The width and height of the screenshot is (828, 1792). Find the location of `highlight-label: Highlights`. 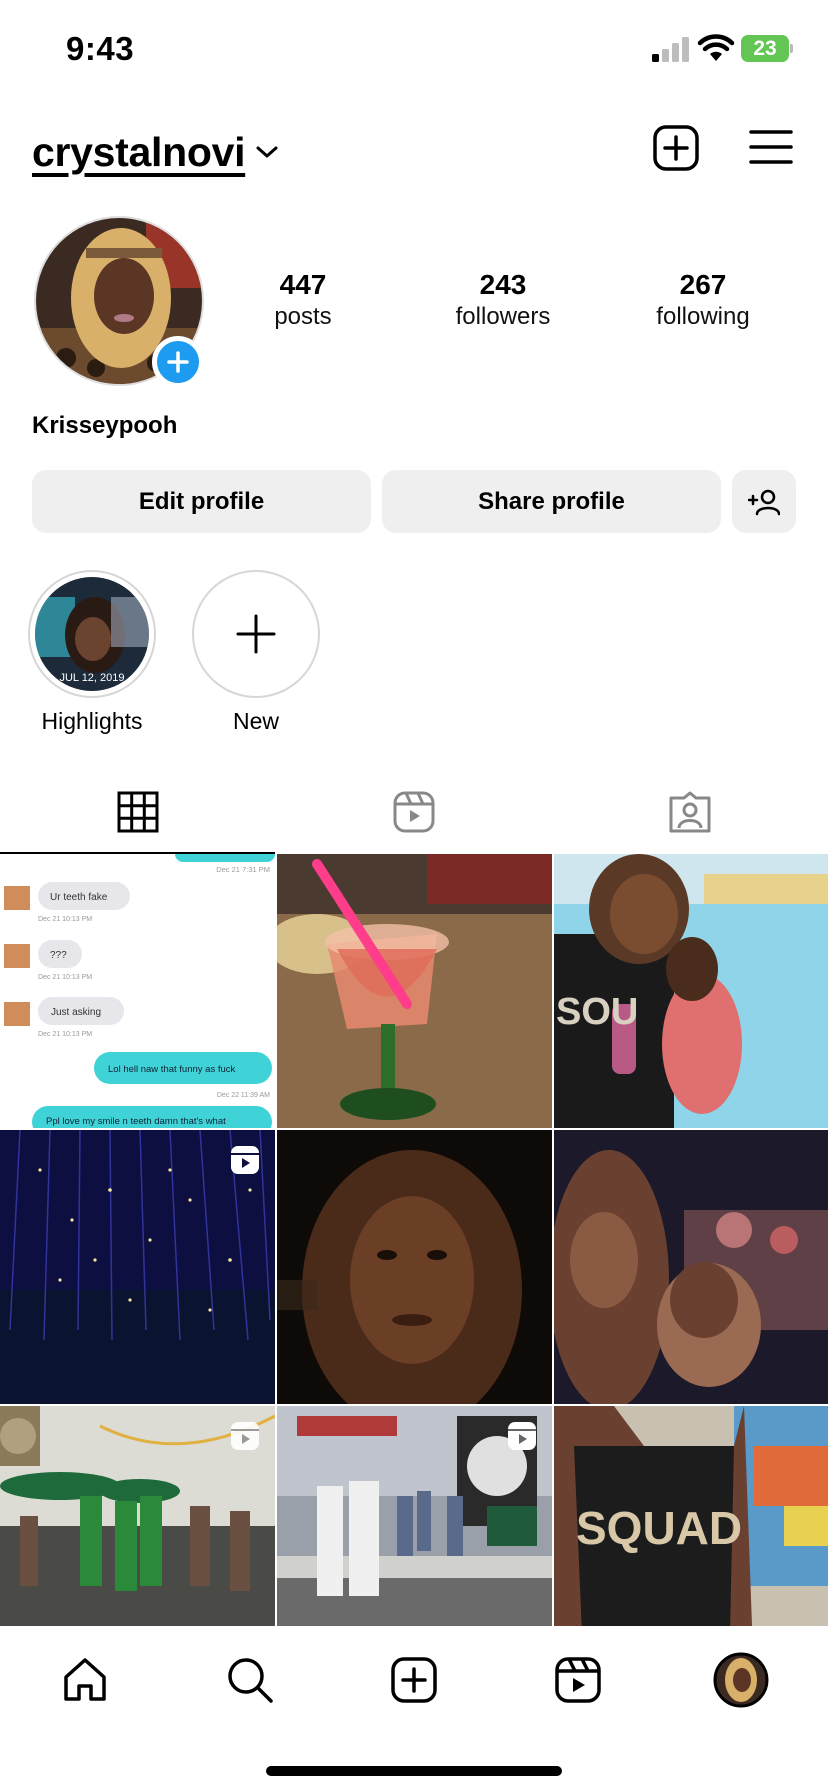

highlight-label: Highlights is located at coordinates (92, 721).